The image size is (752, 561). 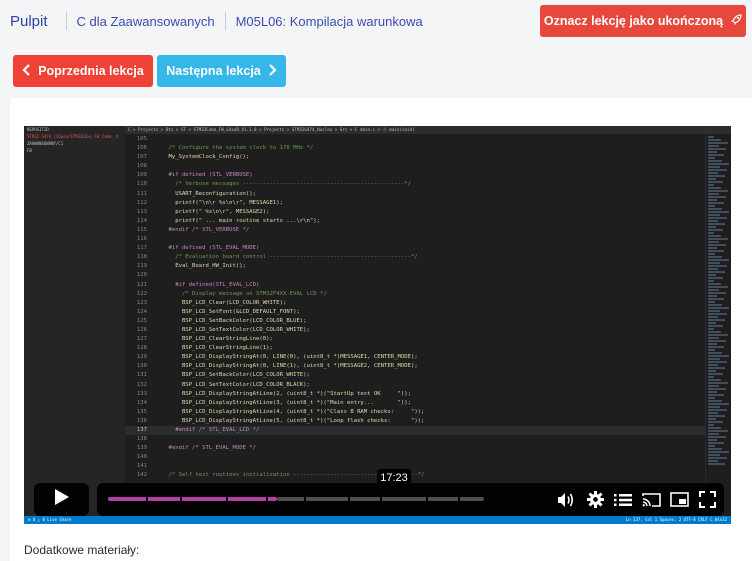 I want to click on line-number: 142, so click(x=141, y=475).